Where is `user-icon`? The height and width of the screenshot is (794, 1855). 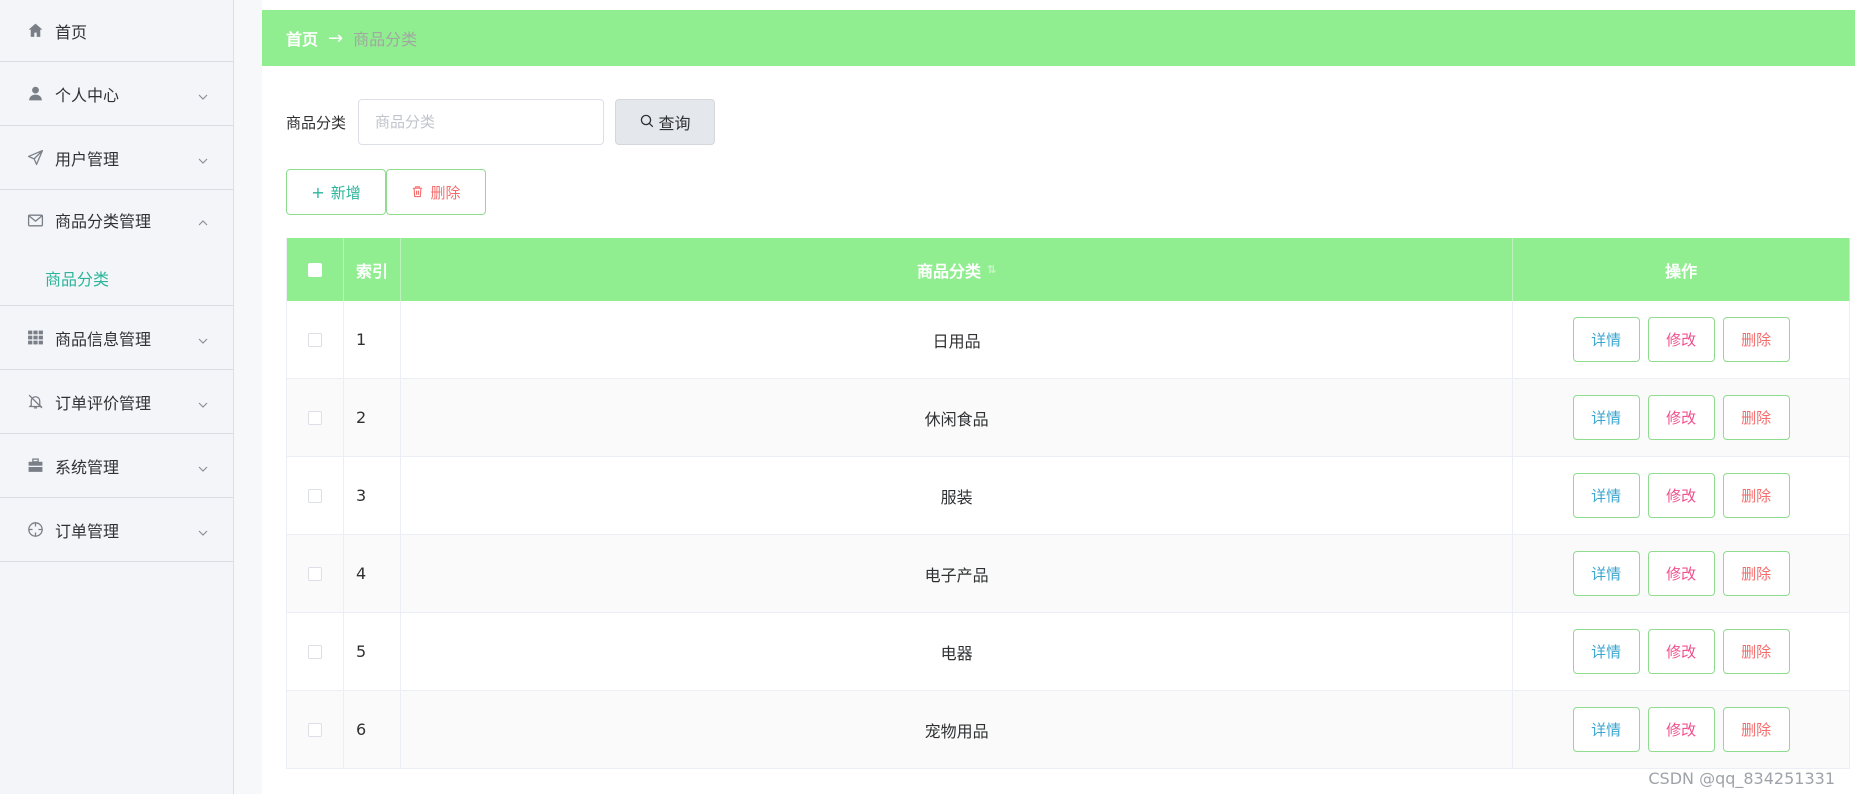 user-icon is located at coordinates (35, 94).